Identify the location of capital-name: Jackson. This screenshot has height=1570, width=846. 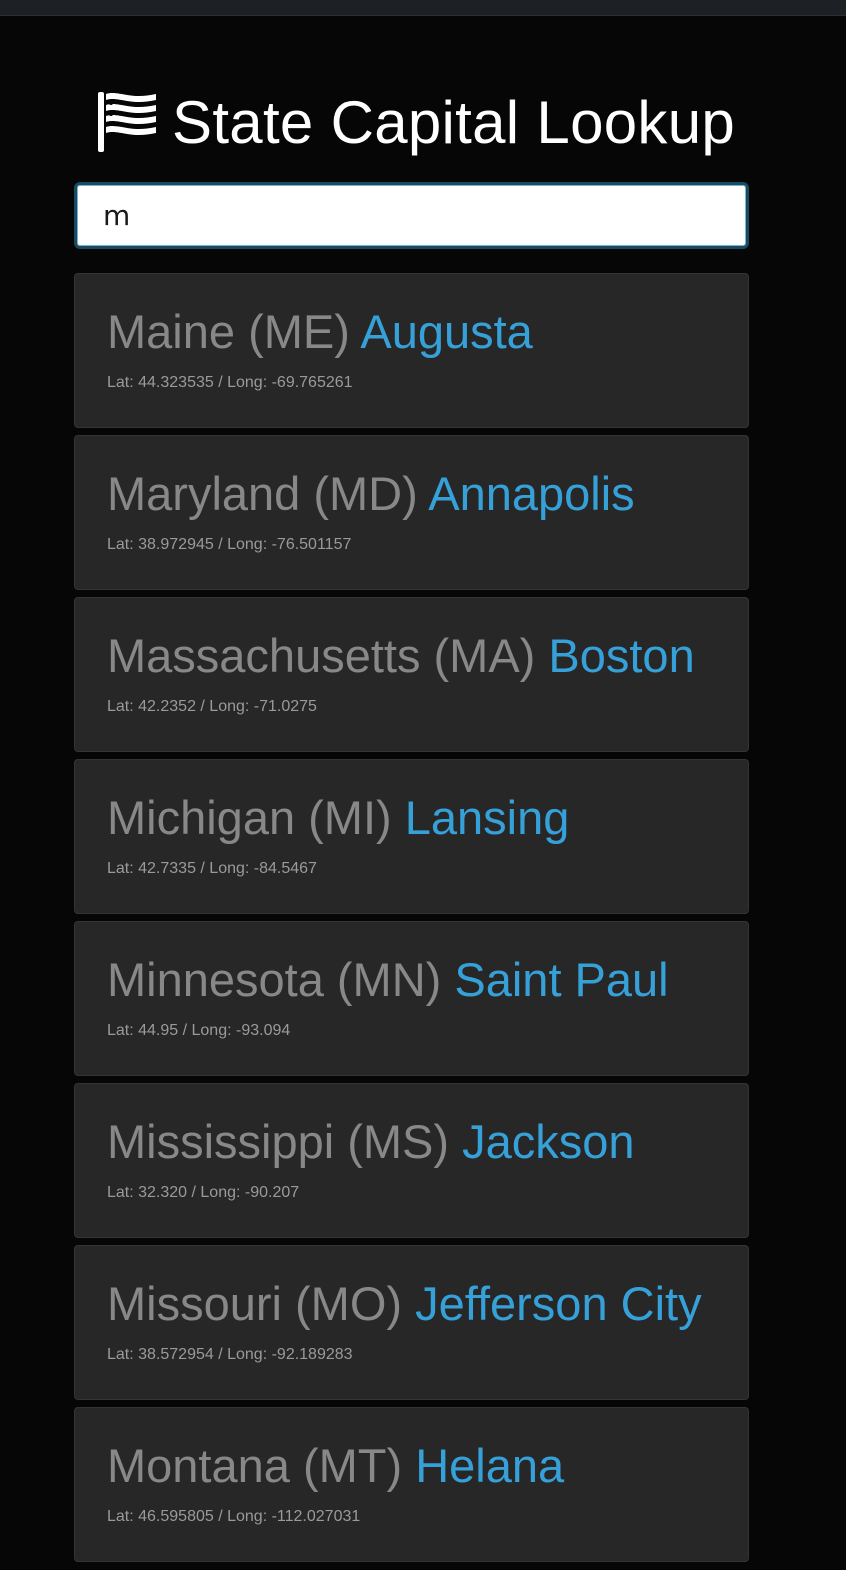
(548, 1141).